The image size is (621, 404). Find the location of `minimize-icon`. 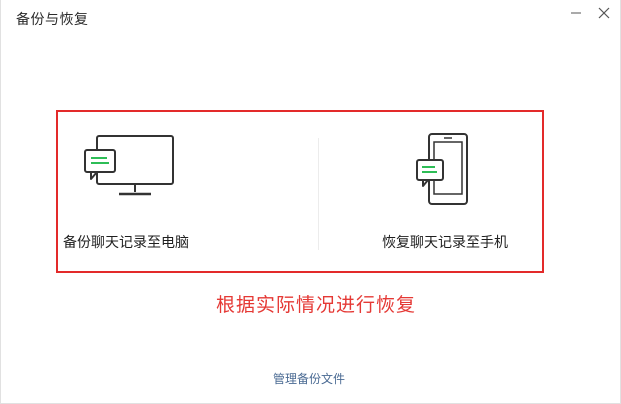

minimize-icon is located at coordinates (576, 13).